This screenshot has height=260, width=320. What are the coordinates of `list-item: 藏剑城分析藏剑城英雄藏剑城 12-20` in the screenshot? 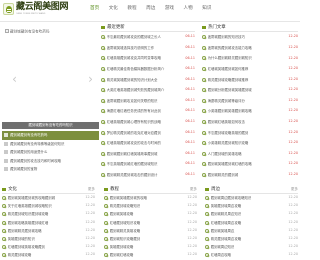 It's located at (250, 90).